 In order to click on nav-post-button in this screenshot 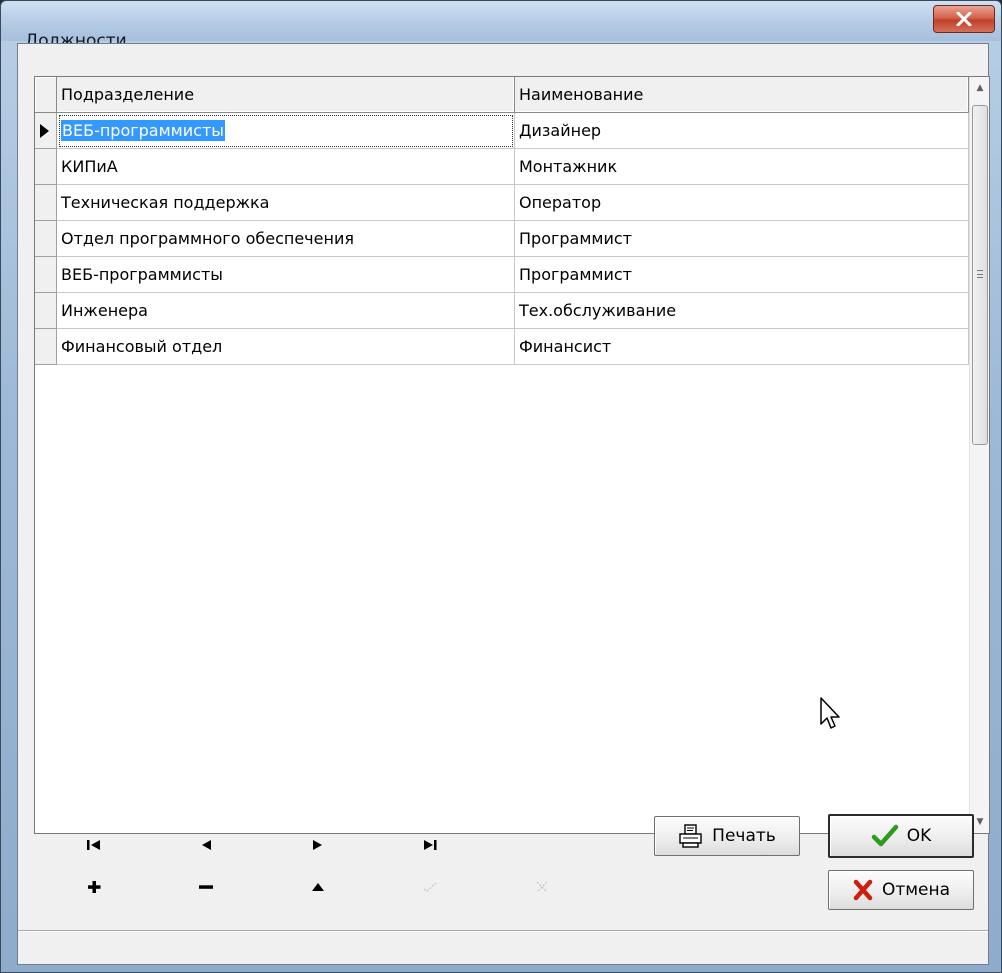, I will do `click(430, 887)`.